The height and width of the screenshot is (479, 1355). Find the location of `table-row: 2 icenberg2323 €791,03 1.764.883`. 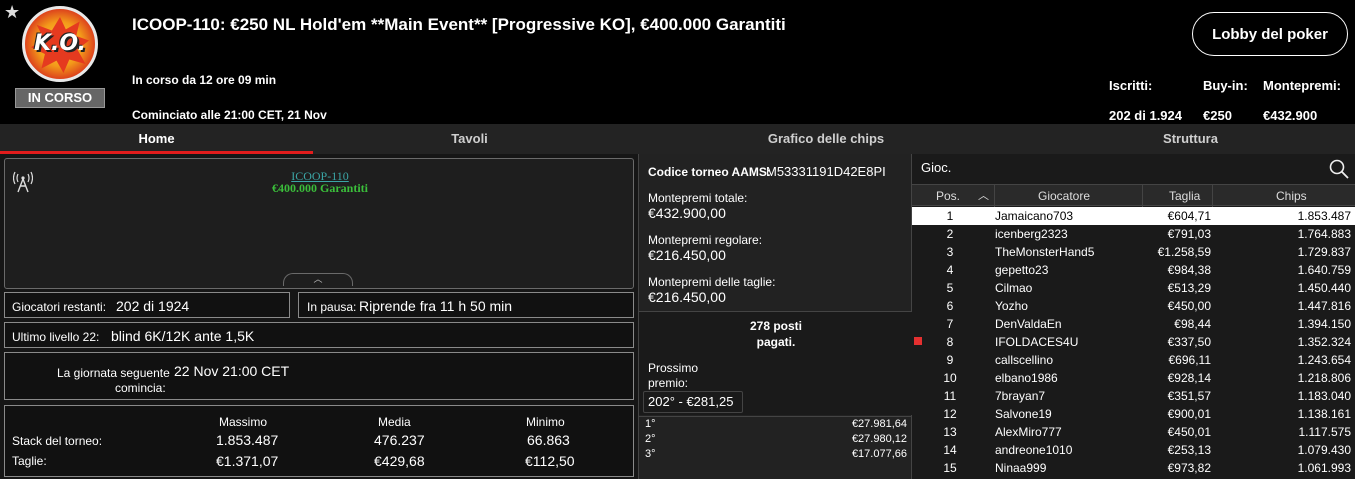

table-row: 2 icenberg2323 €791,03 1.764.883 is located at coordinates (1133, 234).